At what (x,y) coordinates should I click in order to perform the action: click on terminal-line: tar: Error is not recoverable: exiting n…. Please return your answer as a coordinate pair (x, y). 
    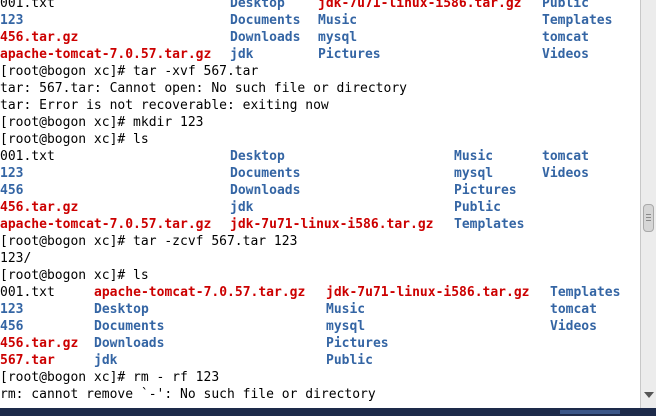
    Looking at the image, I should click on (320, 105).